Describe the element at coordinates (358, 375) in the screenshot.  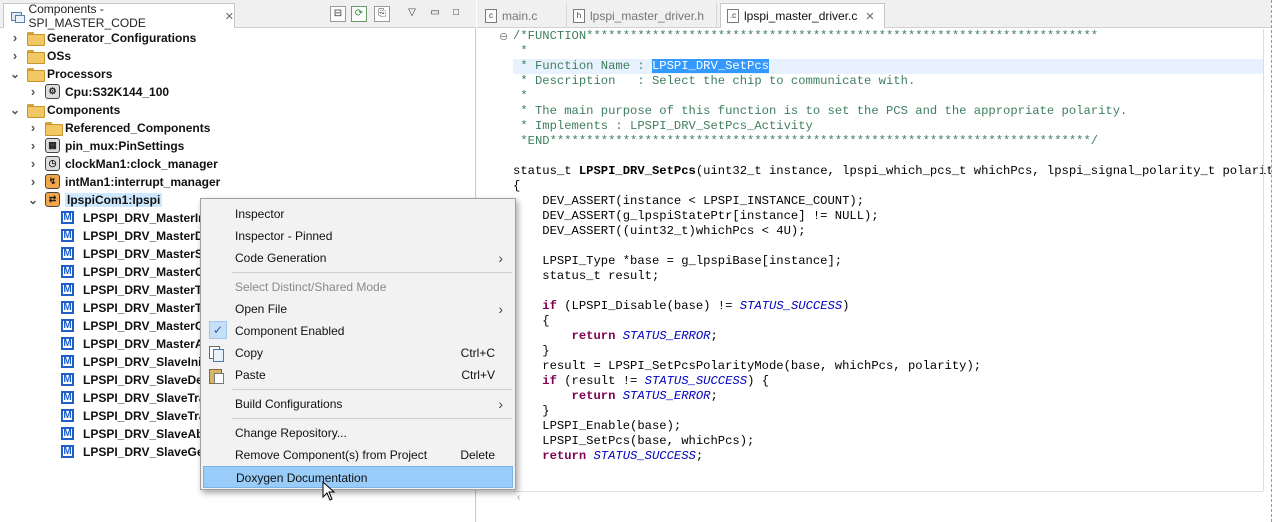
I see `menu-item-paste: Paste Ctrl+V` at that location.